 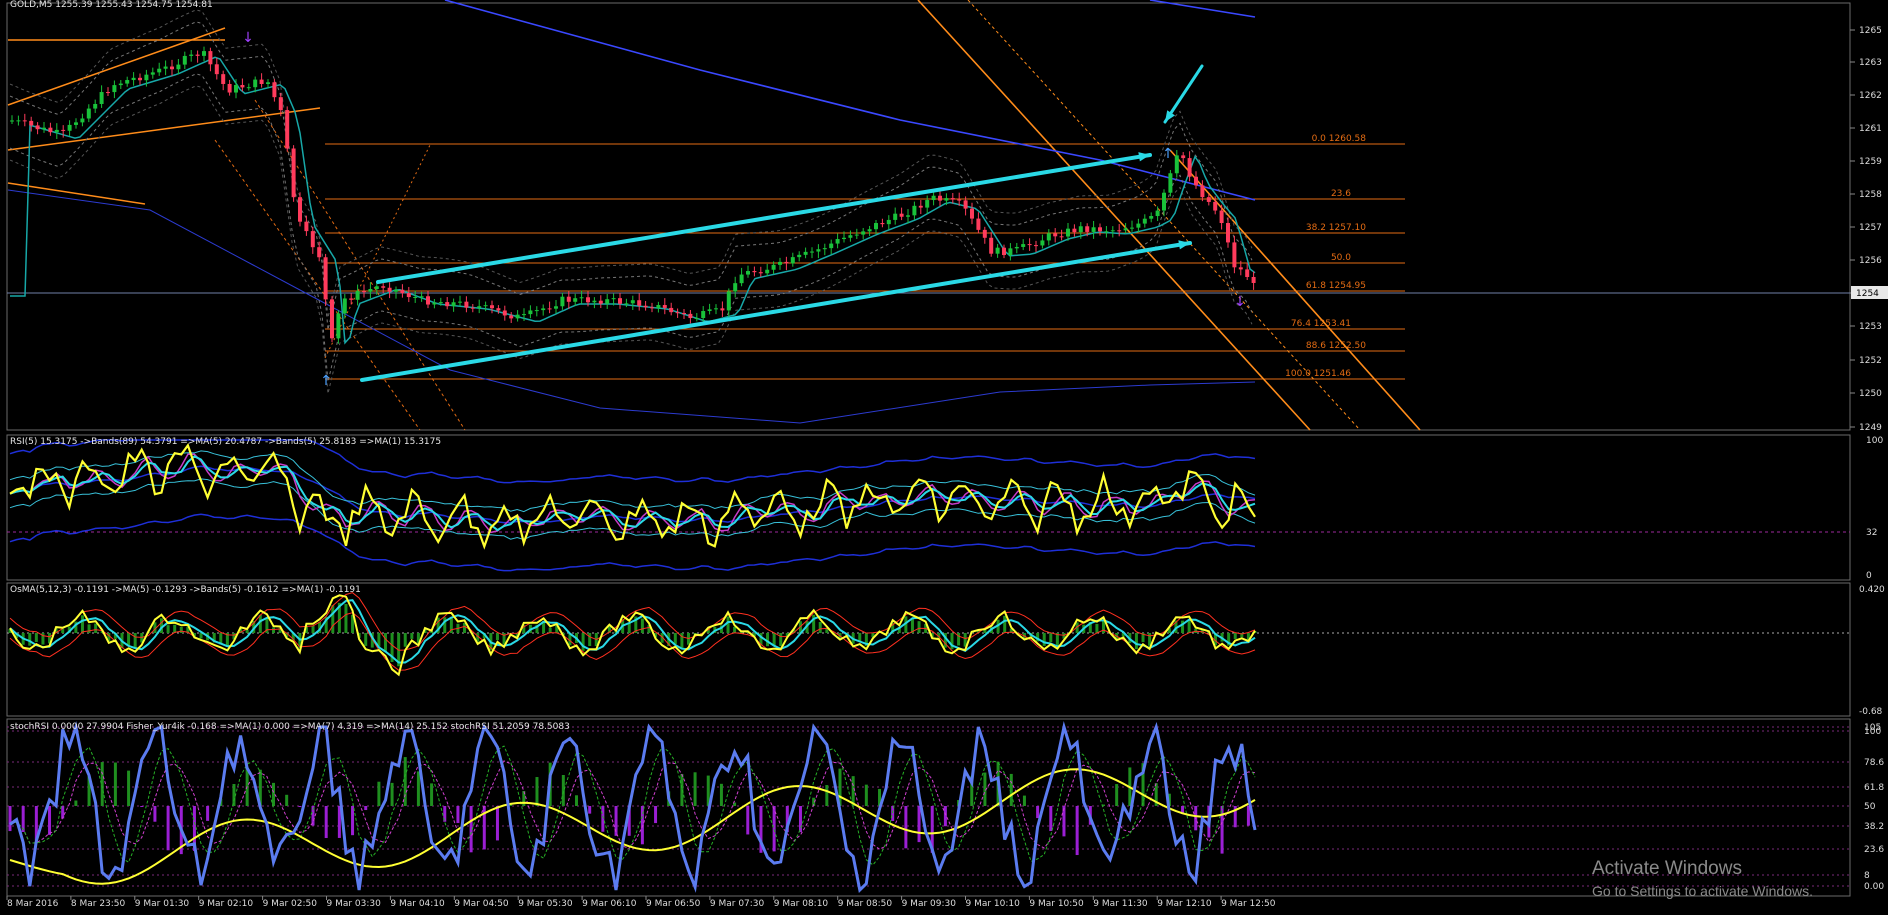 What do you see at coordinates (1702, 891) in the screenshot?
I see `activate-windows-subtitle: Go to Settings to activate Windows.` at bounding box center [1702, 891].